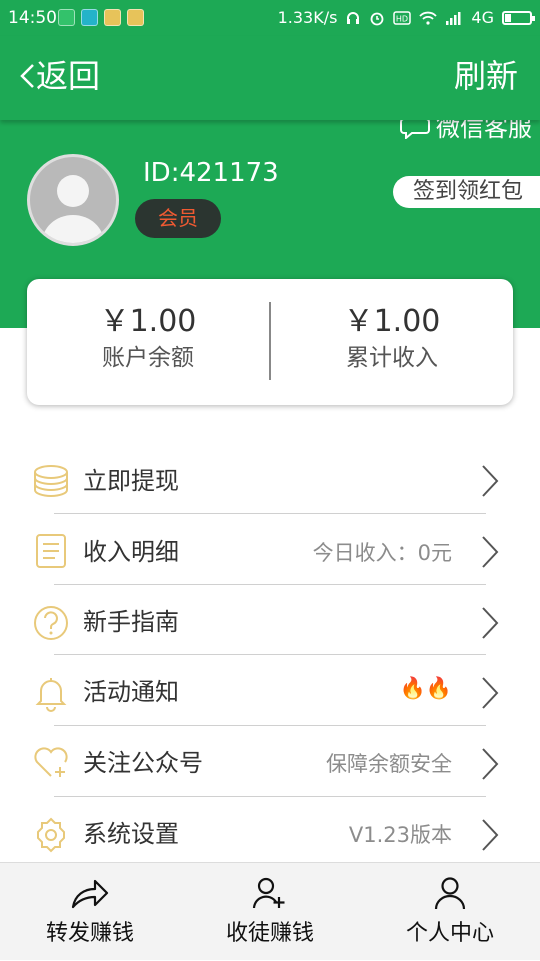 The height and width of the screenshot is (961, 540). Describe the element at coordinates (270, 479) in the screenshot. I see `menu-item-withdraw: 立即提现` at that location.